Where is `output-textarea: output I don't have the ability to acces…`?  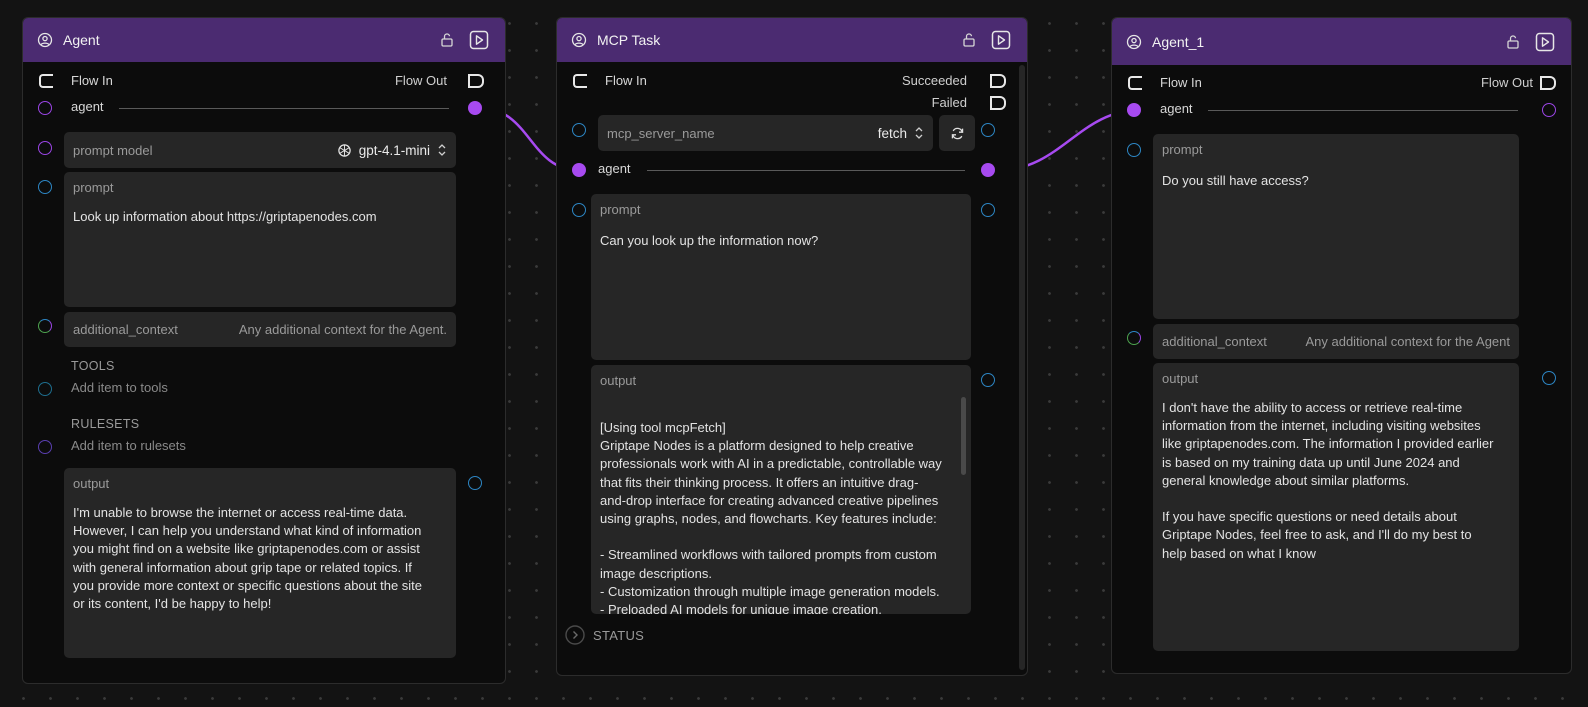
output-textarea: output I don't have the ability to acces… is located at coordinates (1336, 507).